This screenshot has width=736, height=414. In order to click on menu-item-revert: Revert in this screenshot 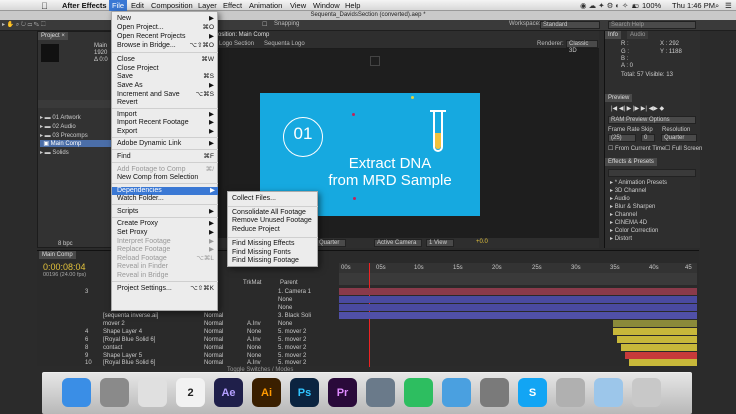, I will do `click(167, 103)`.